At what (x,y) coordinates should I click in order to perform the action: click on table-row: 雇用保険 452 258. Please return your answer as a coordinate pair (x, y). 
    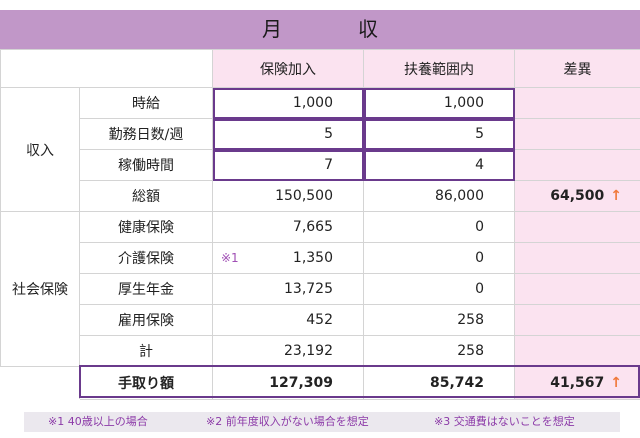
    Looking at the image, I should click on (320, 320).